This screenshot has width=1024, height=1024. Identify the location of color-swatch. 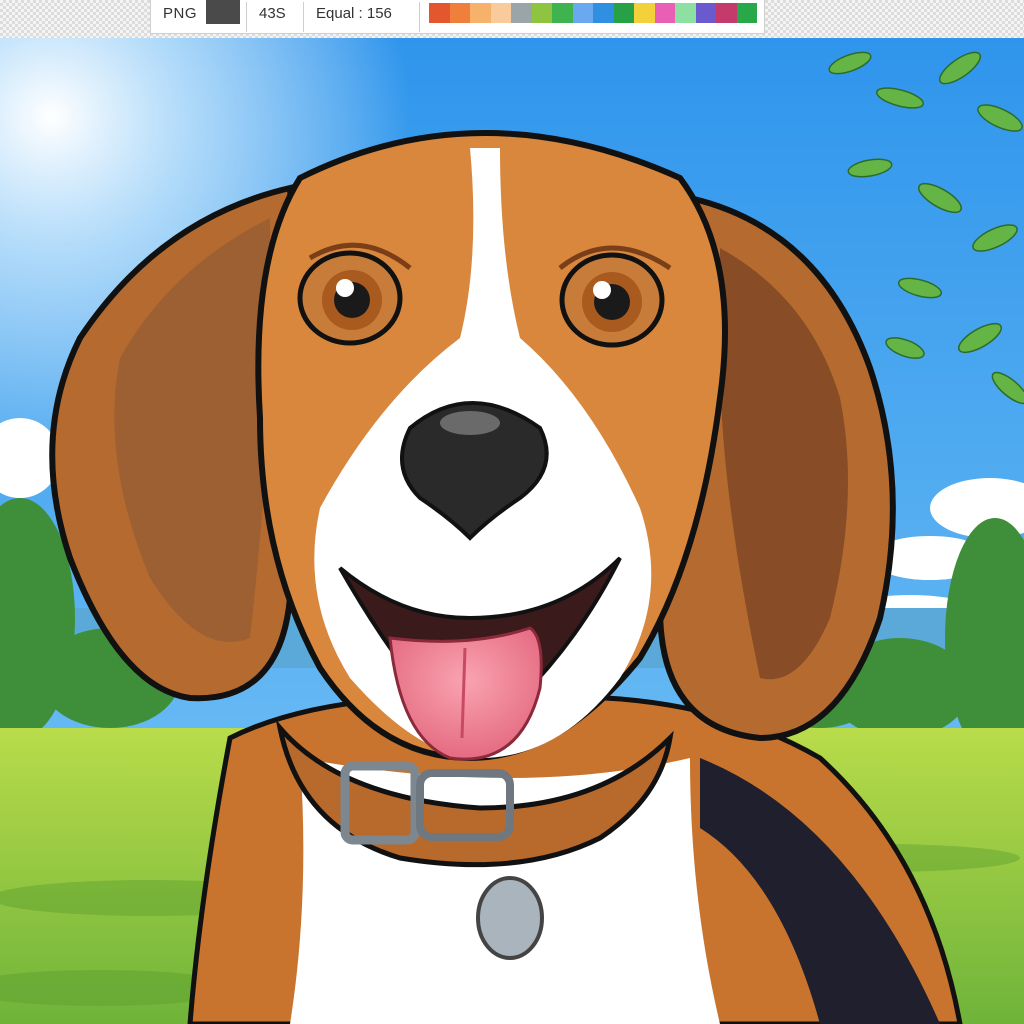
(223, 12).